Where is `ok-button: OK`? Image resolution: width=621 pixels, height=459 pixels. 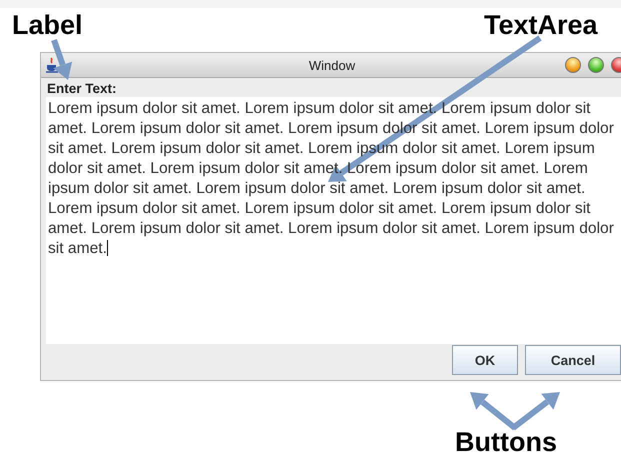 ok-button: OK is located at coordinates (485, 360).